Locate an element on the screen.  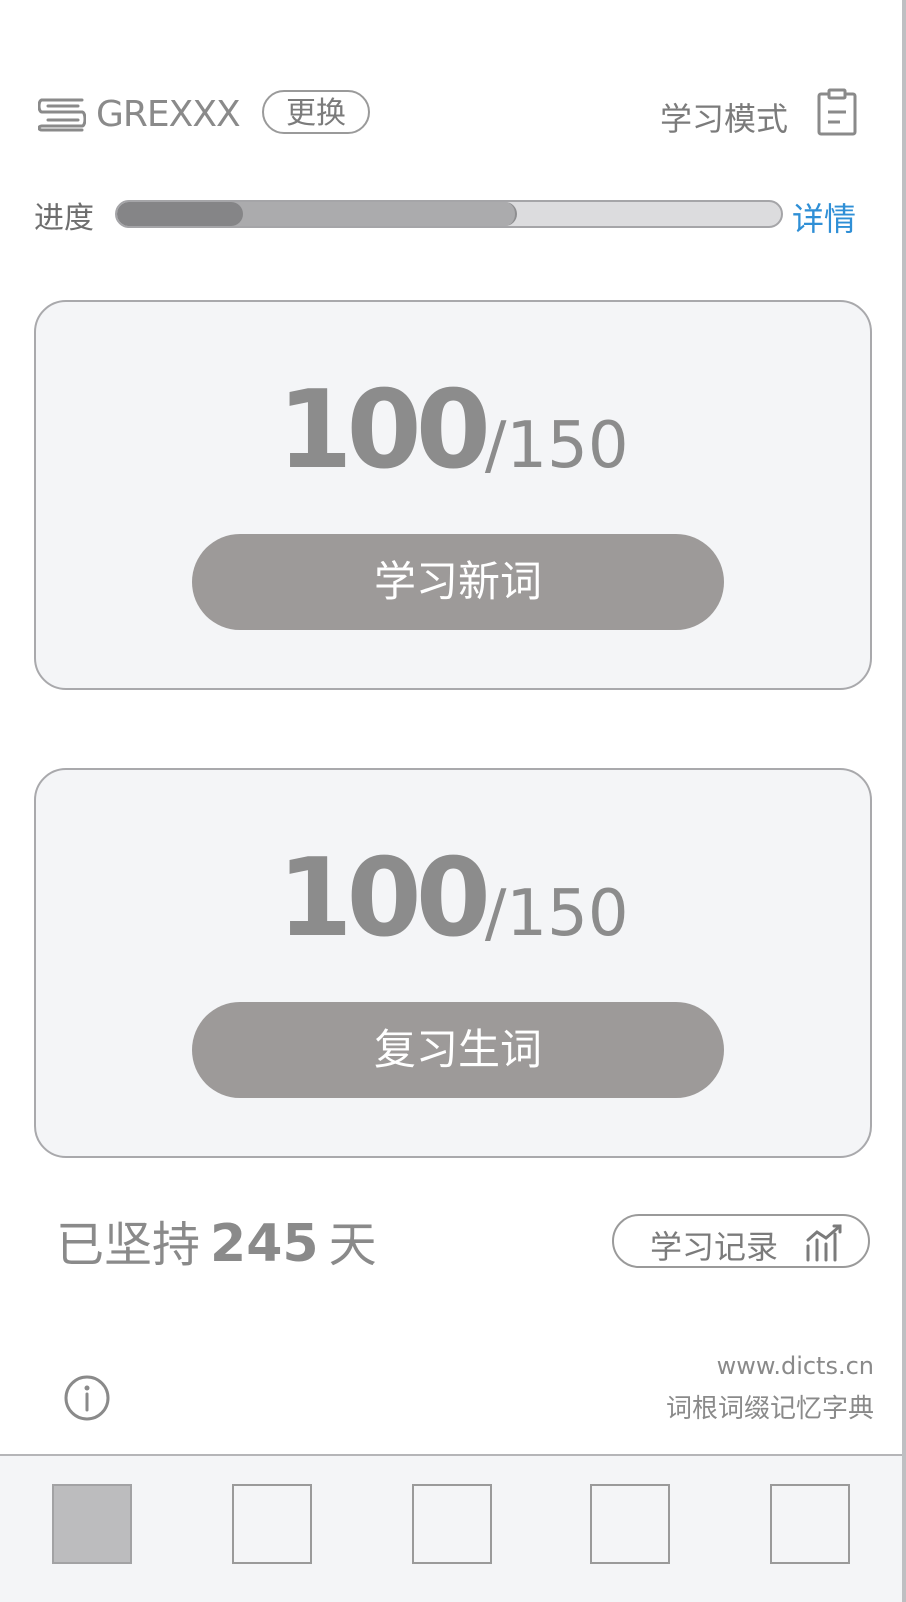
review-words-count: 100/150 is located at coordinates (453, 898).